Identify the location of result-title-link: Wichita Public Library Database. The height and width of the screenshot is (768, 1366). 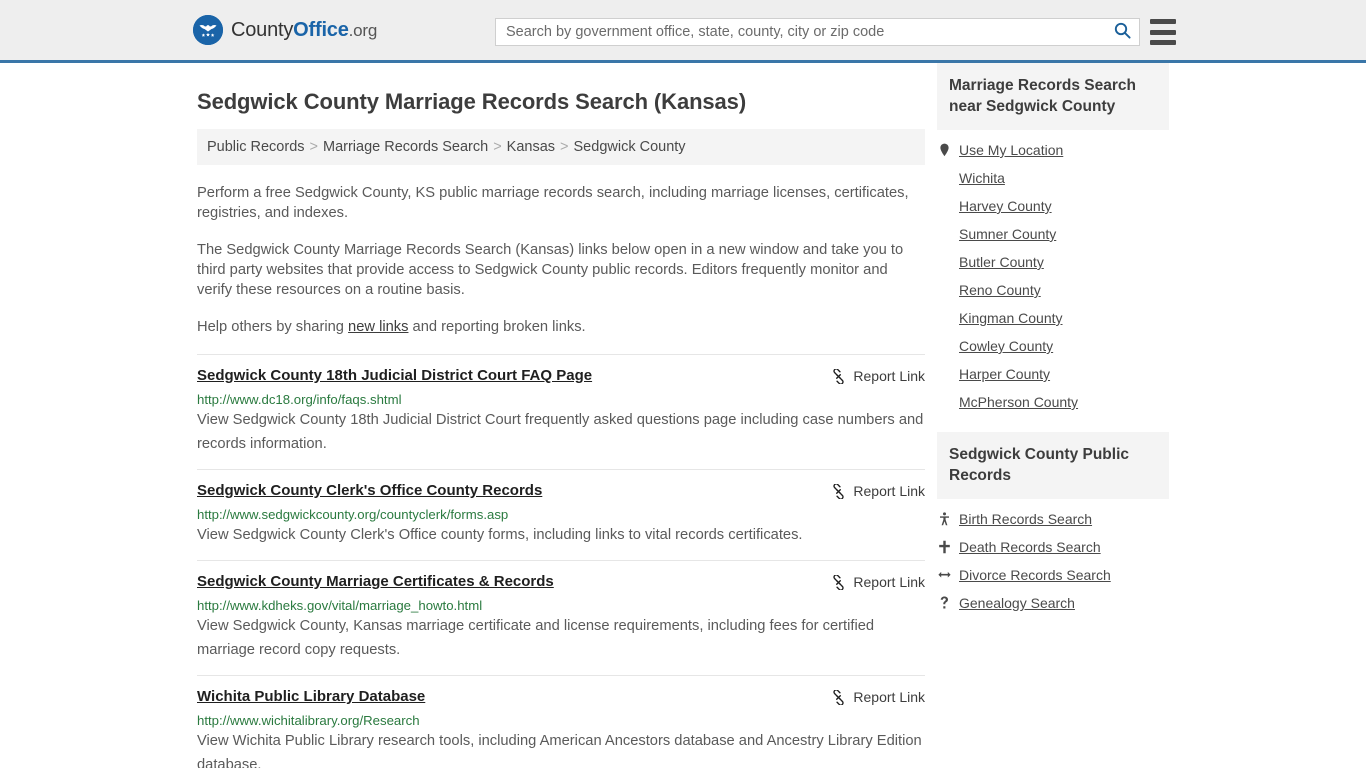
(311, 697).